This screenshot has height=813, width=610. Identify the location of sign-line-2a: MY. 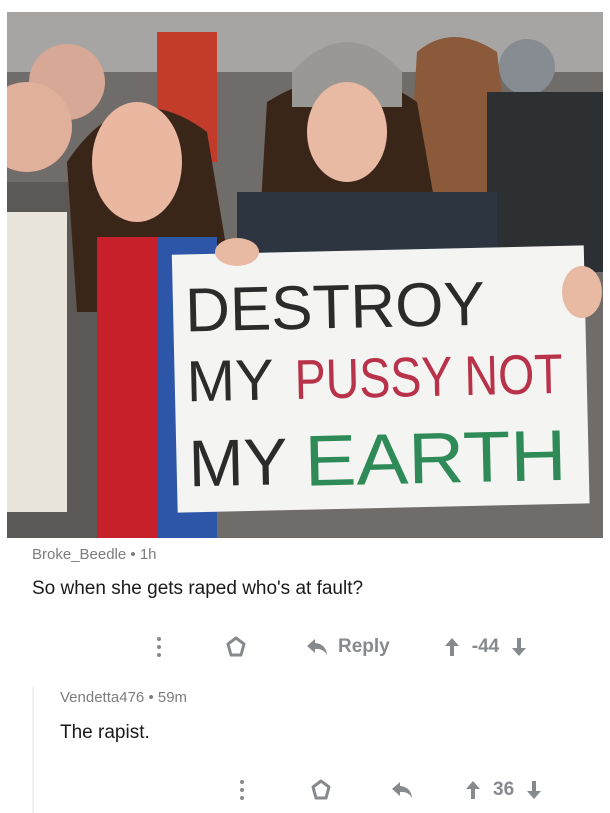
(230, 380).